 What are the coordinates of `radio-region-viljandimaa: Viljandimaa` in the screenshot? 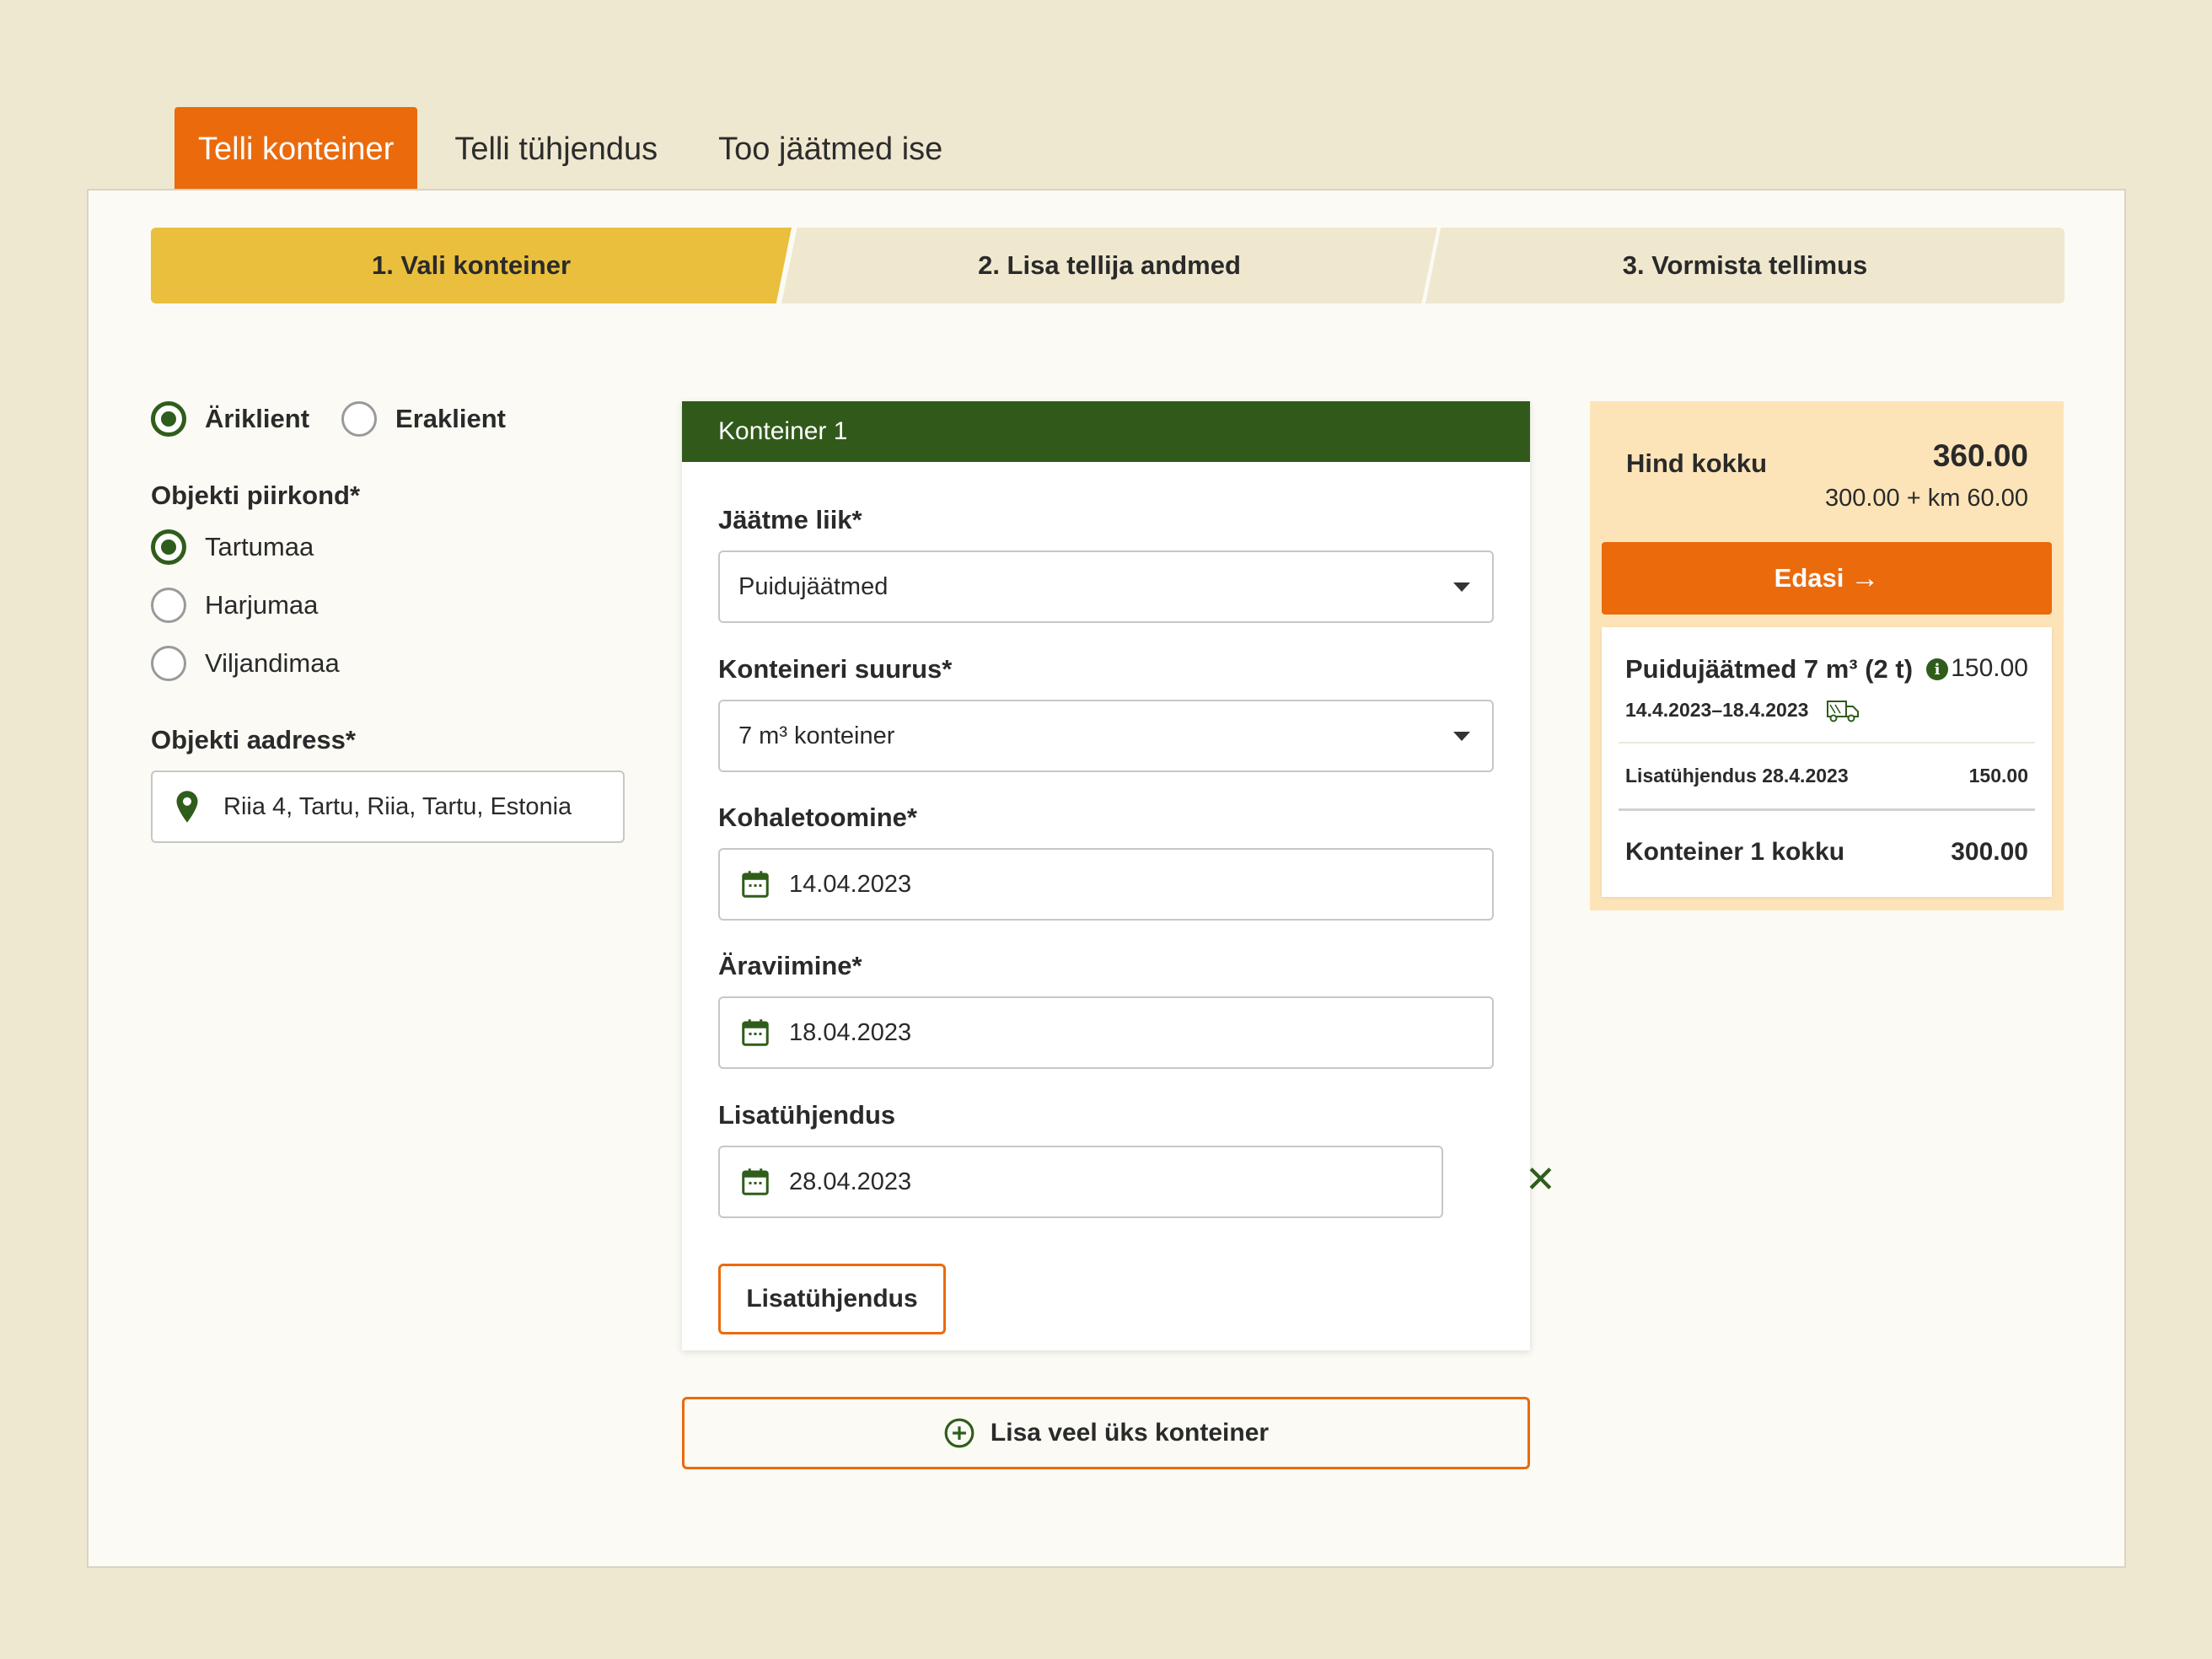 It's located at (391, 664).